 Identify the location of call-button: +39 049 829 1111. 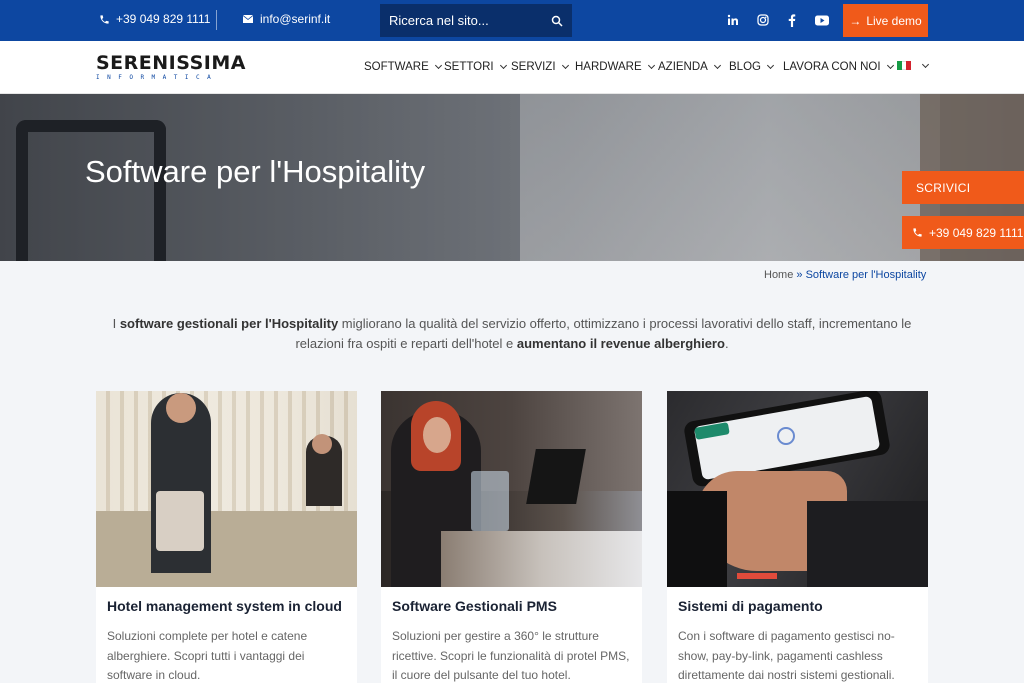
(963, 232).